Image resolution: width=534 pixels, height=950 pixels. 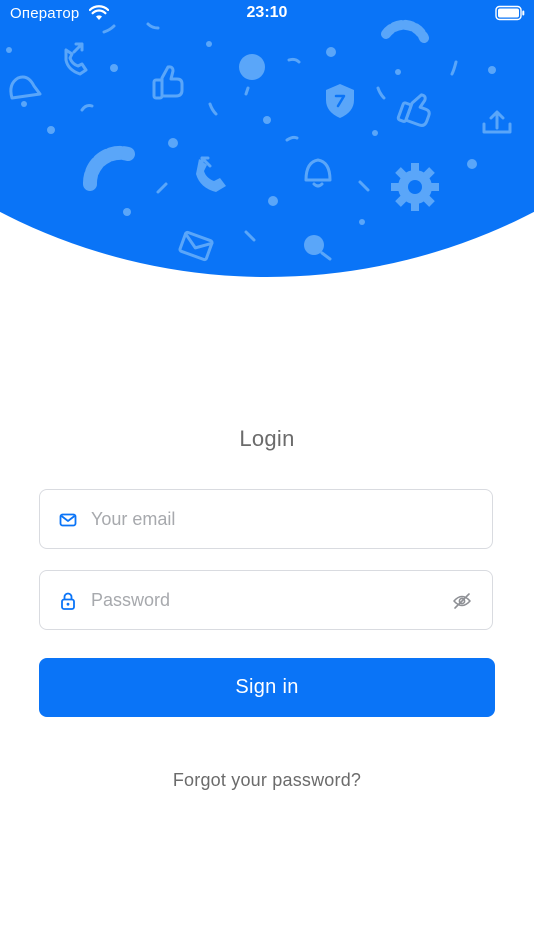 I want to click on sign-in-button: Sign in, so click(x=267, y=687).